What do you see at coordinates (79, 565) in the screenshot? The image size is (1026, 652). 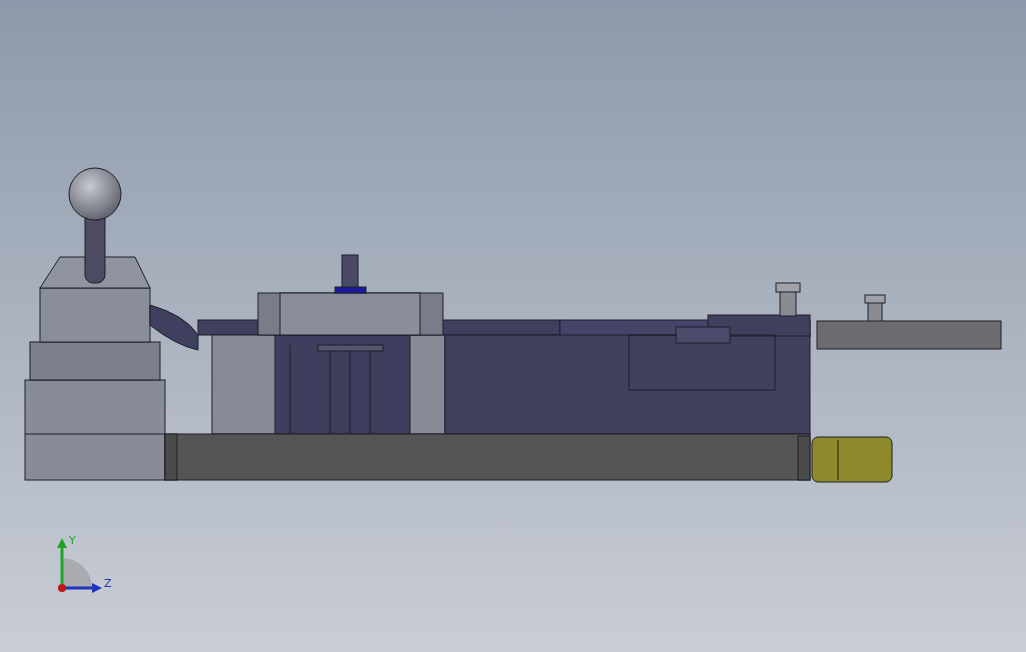 I see `axis-triad-drawing` at bounding box center [79, 565].